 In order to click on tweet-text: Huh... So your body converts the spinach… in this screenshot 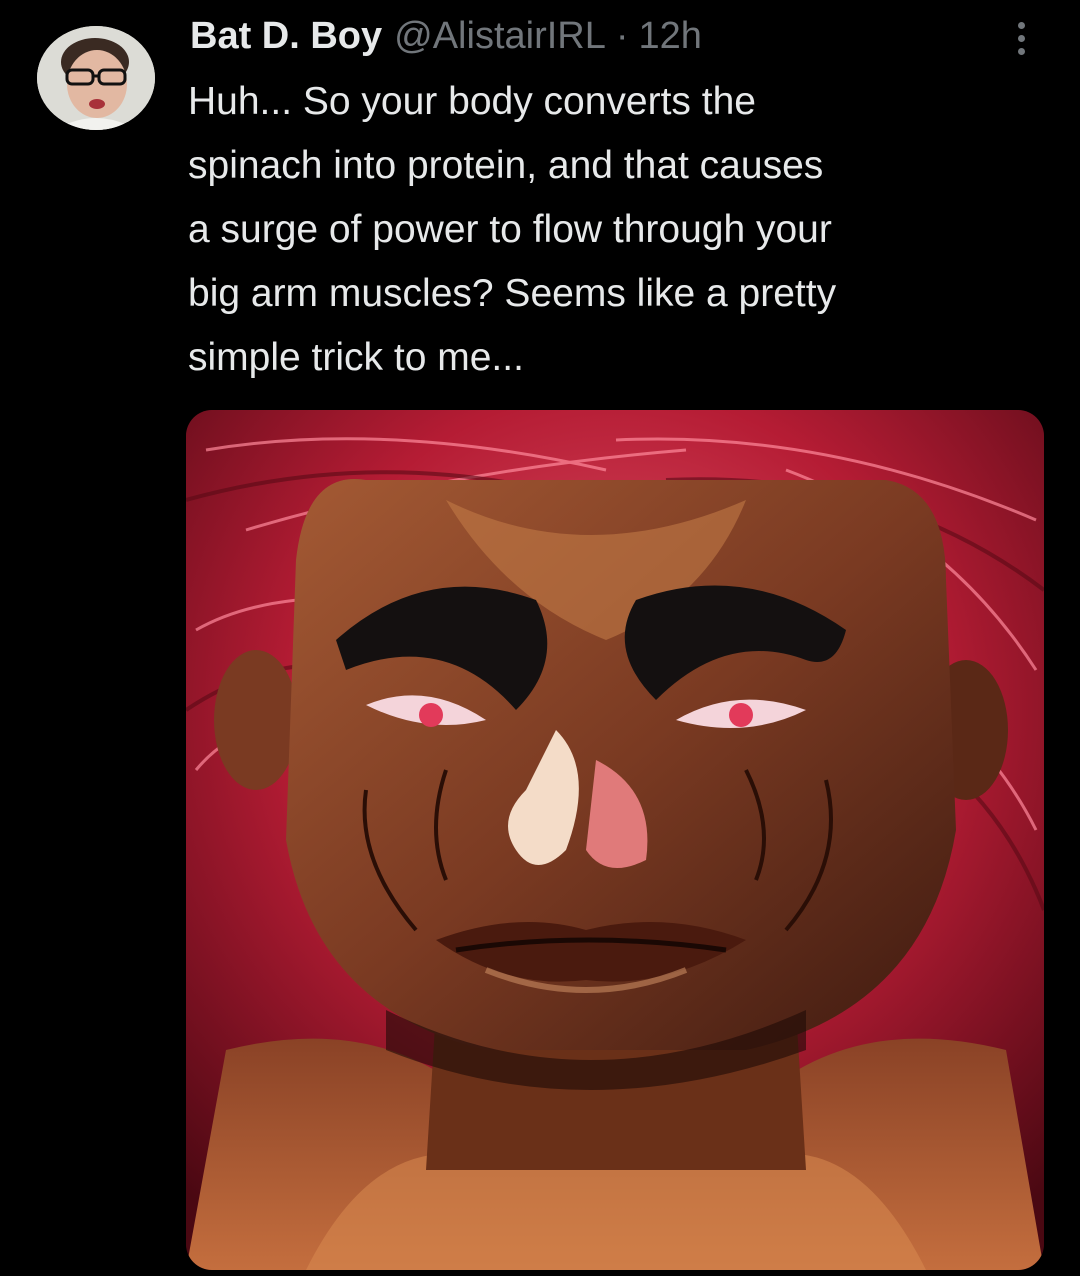, I will do `click(512, 229)`.